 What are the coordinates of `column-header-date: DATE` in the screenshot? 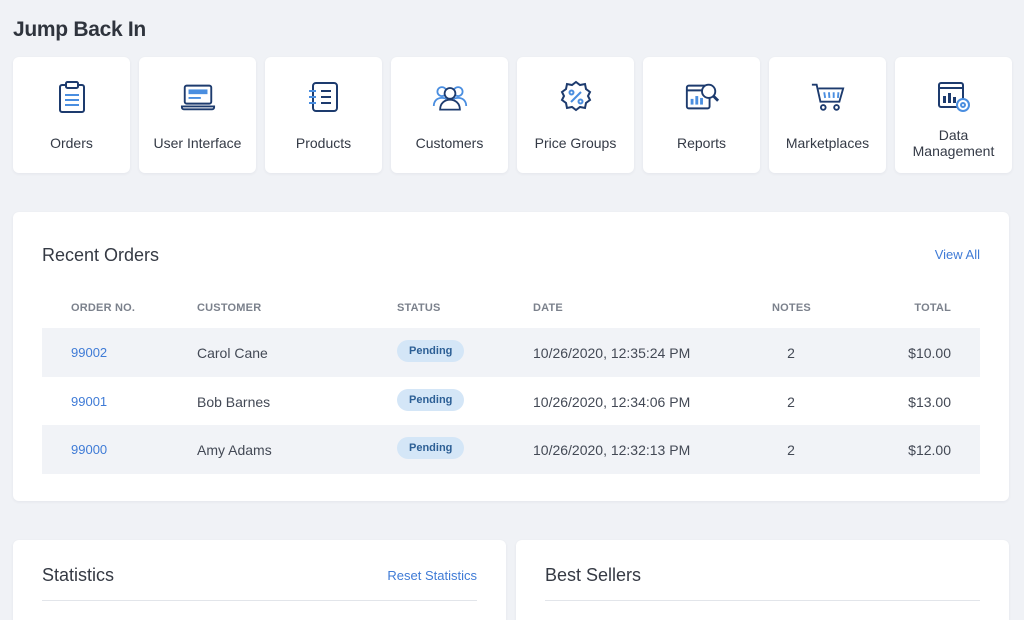 It's located at (548, 308).